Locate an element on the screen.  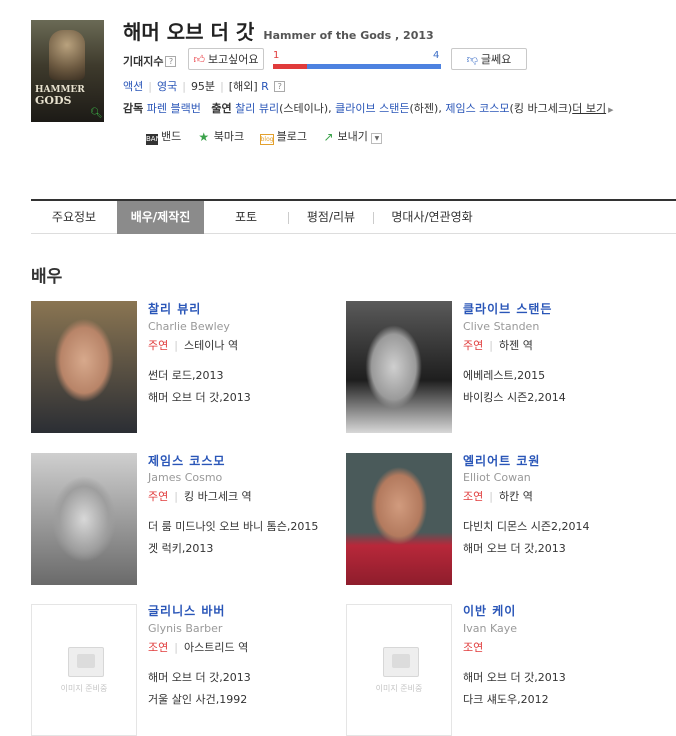
actor-name: 엘리어트 코원 is located at coordinates (501, 460).